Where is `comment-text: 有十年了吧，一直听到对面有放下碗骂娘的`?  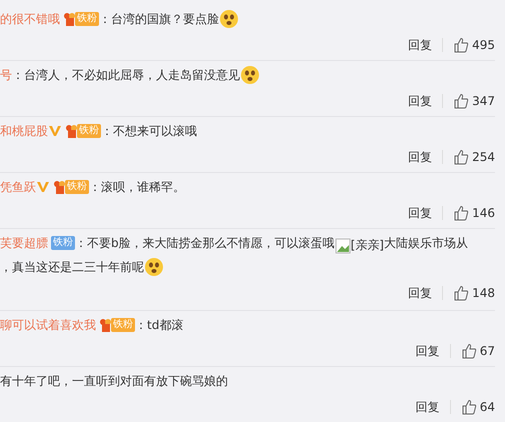 comment-text: 有十年了吧，一直听到对面有放下碗骂娘的 is located at coordinates (114, 381).